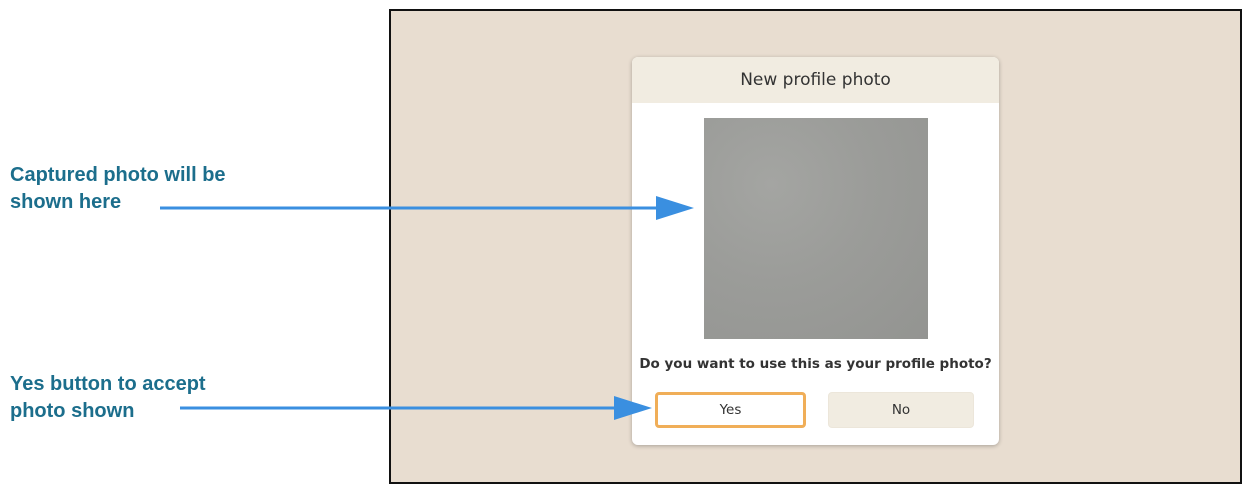 The height and width of the screenshot is (484, 1244). I want to click on yes-button: Yes, so click(730, 410).